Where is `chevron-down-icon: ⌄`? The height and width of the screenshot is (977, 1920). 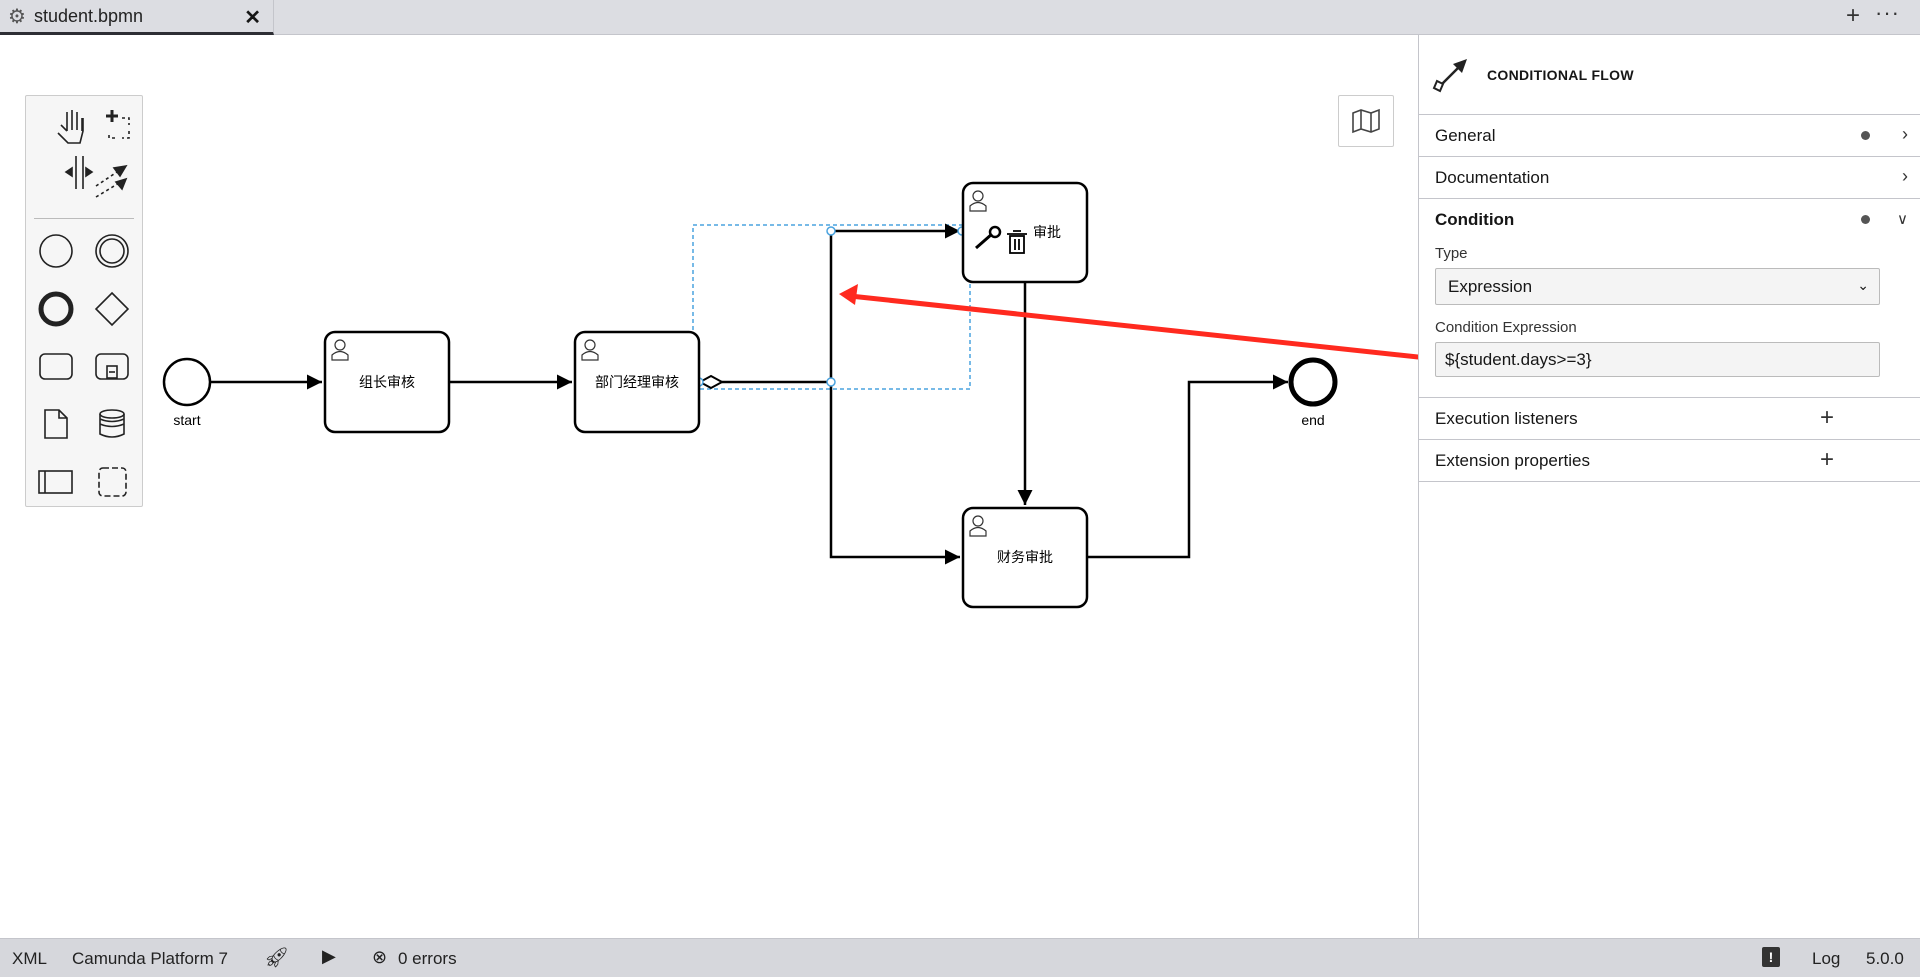
chevron-down-icon: ⌄ is located at coordinates (1863, 285).